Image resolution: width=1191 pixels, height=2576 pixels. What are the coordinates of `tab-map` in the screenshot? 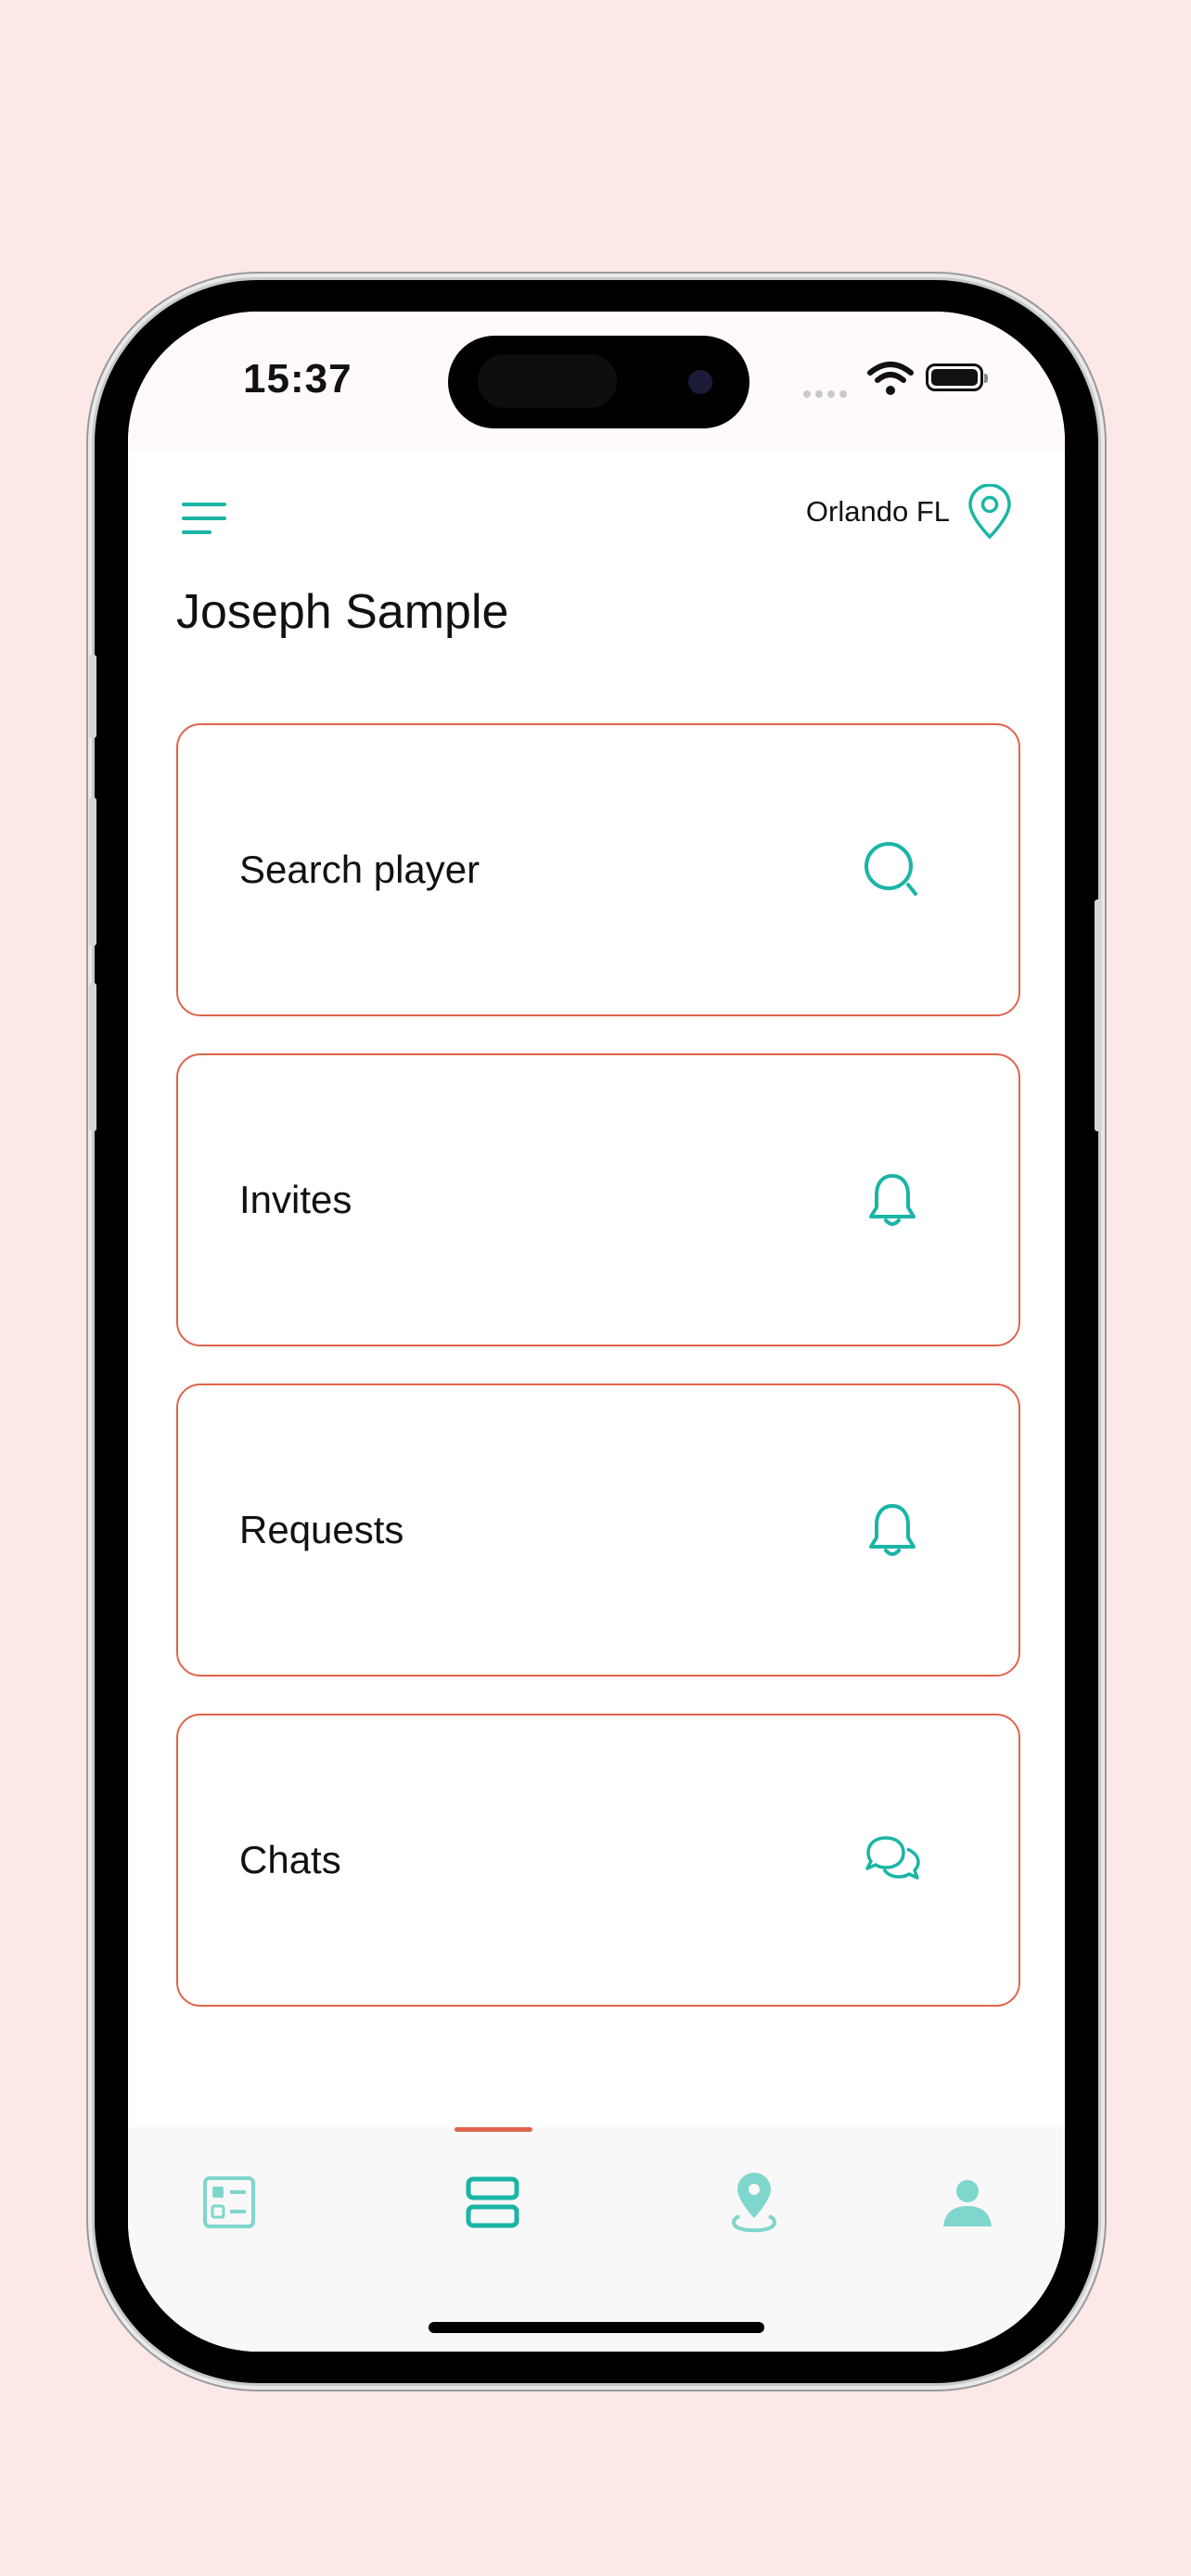 It's located at (754, 2203).